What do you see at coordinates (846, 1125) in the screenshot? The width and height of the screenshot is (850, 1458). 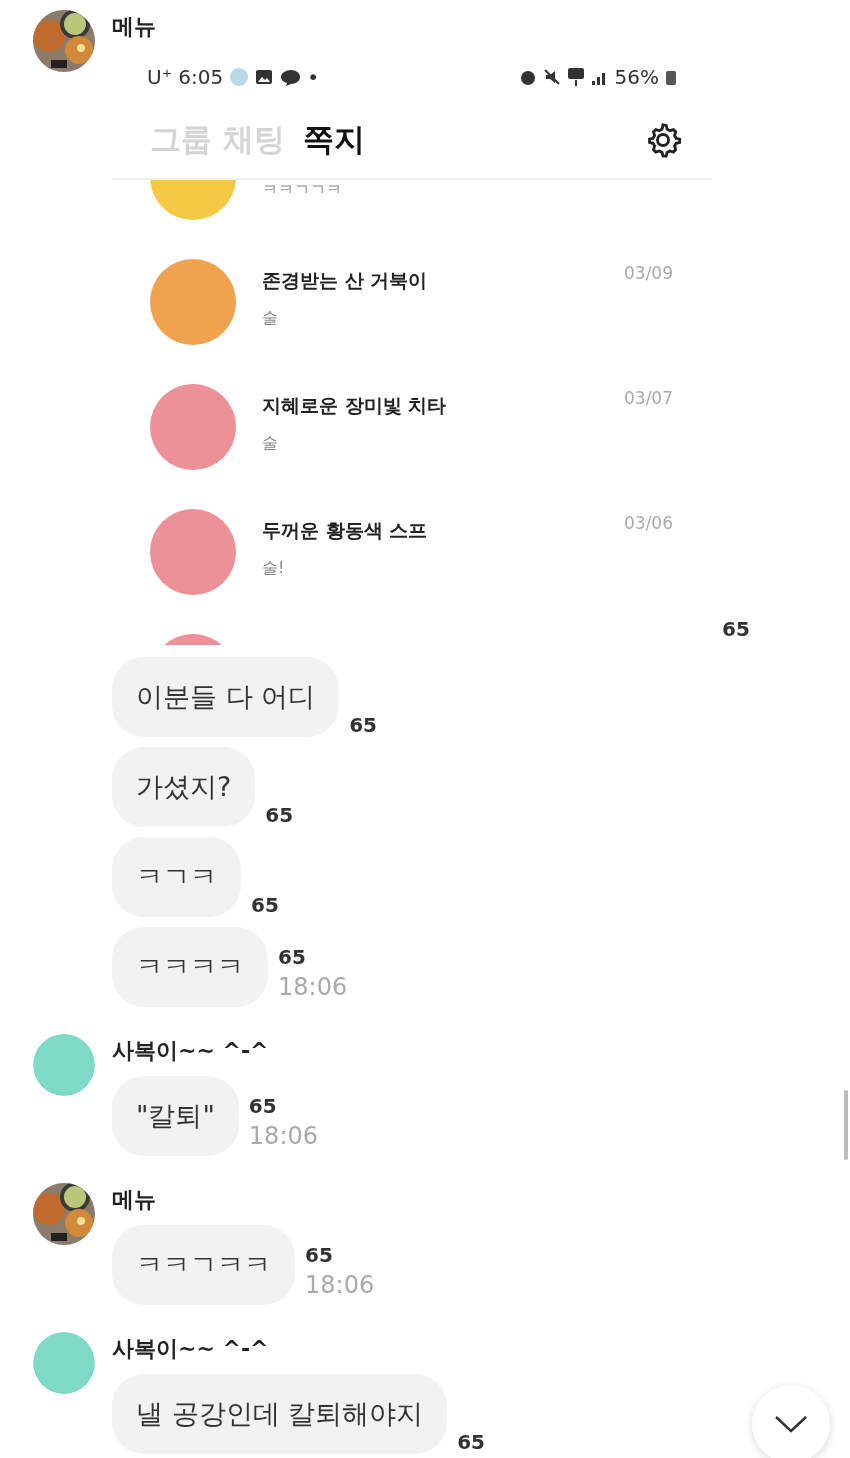 I see `scrollbar` at bounding box center [846, 1125].